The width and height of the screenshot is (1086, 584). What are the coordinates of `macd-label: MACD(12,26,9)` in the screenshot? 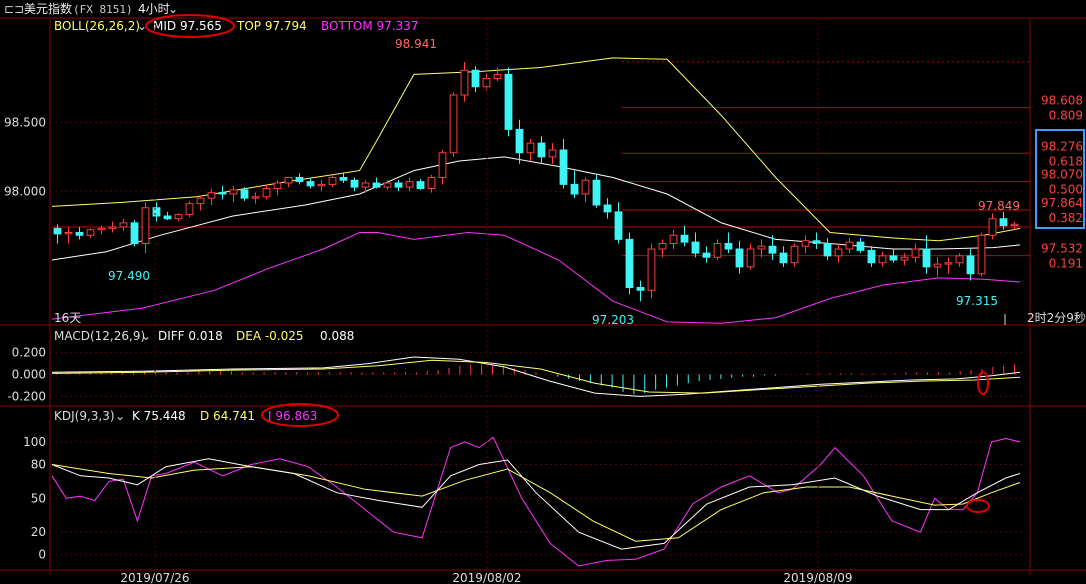 It's located at (99, 336).